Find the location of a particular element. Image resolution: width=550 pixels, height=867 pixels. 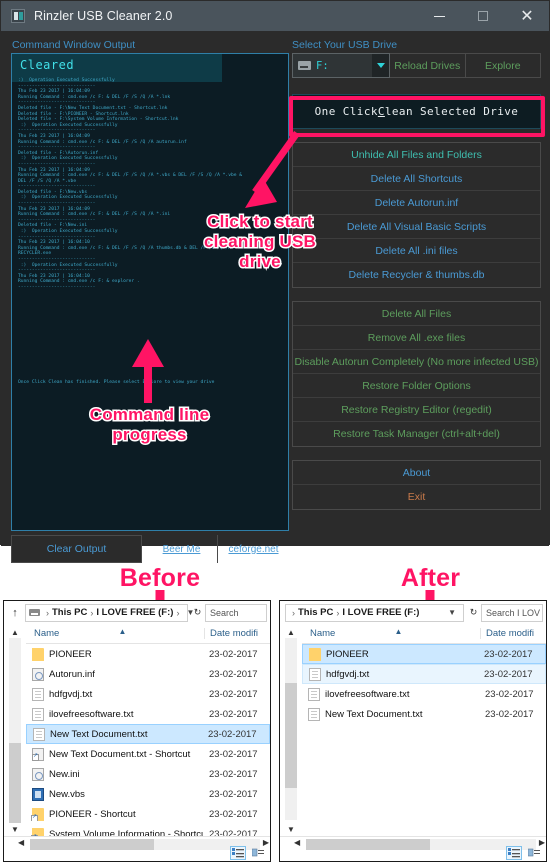

horizontal-scrollbar-before is located at coordinates (145, 844).